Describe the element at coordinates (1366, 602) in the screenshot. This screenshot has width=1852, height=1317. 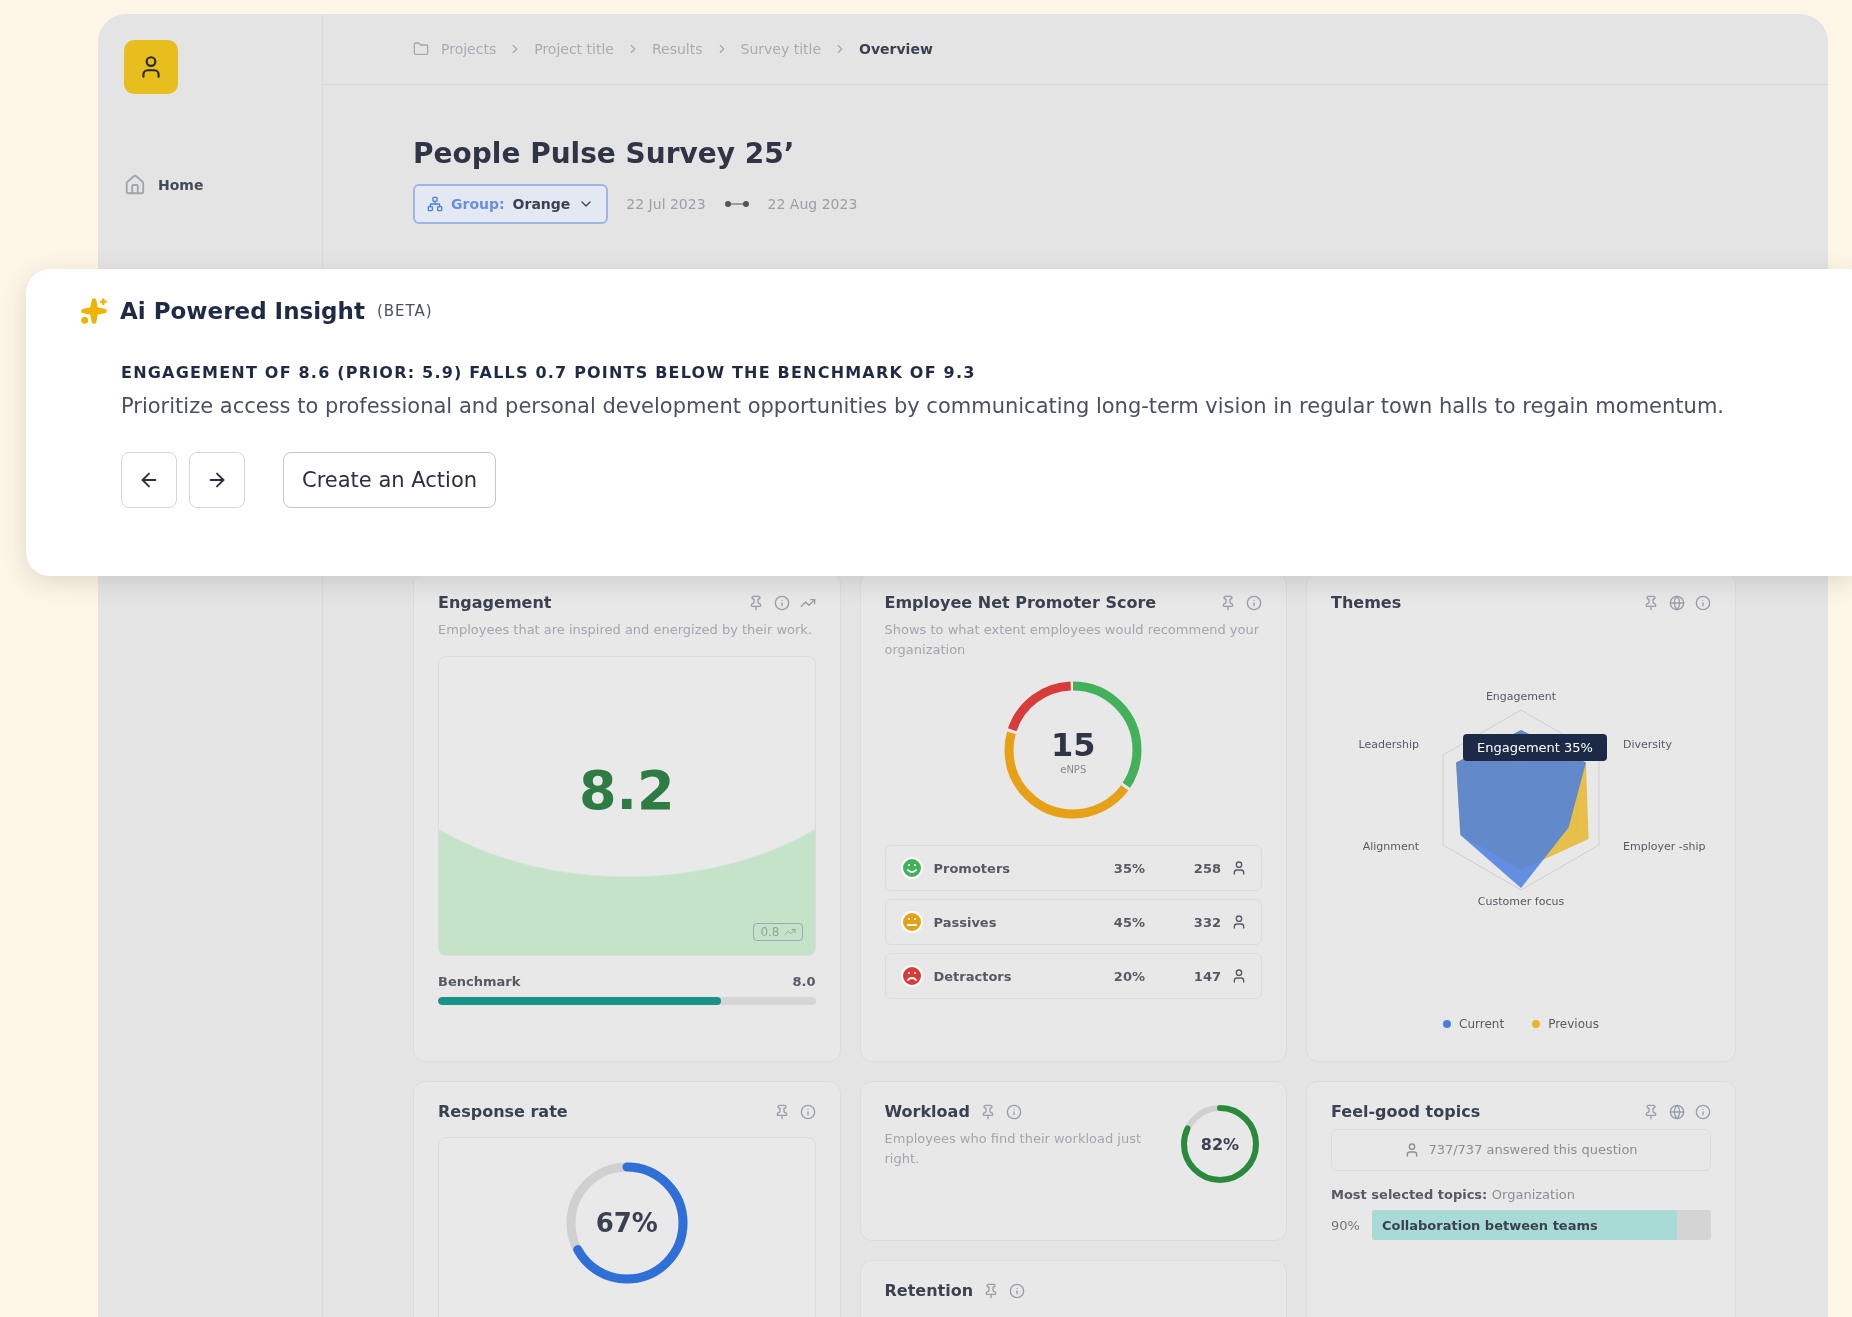
I see `card-title: Themes` at that location.